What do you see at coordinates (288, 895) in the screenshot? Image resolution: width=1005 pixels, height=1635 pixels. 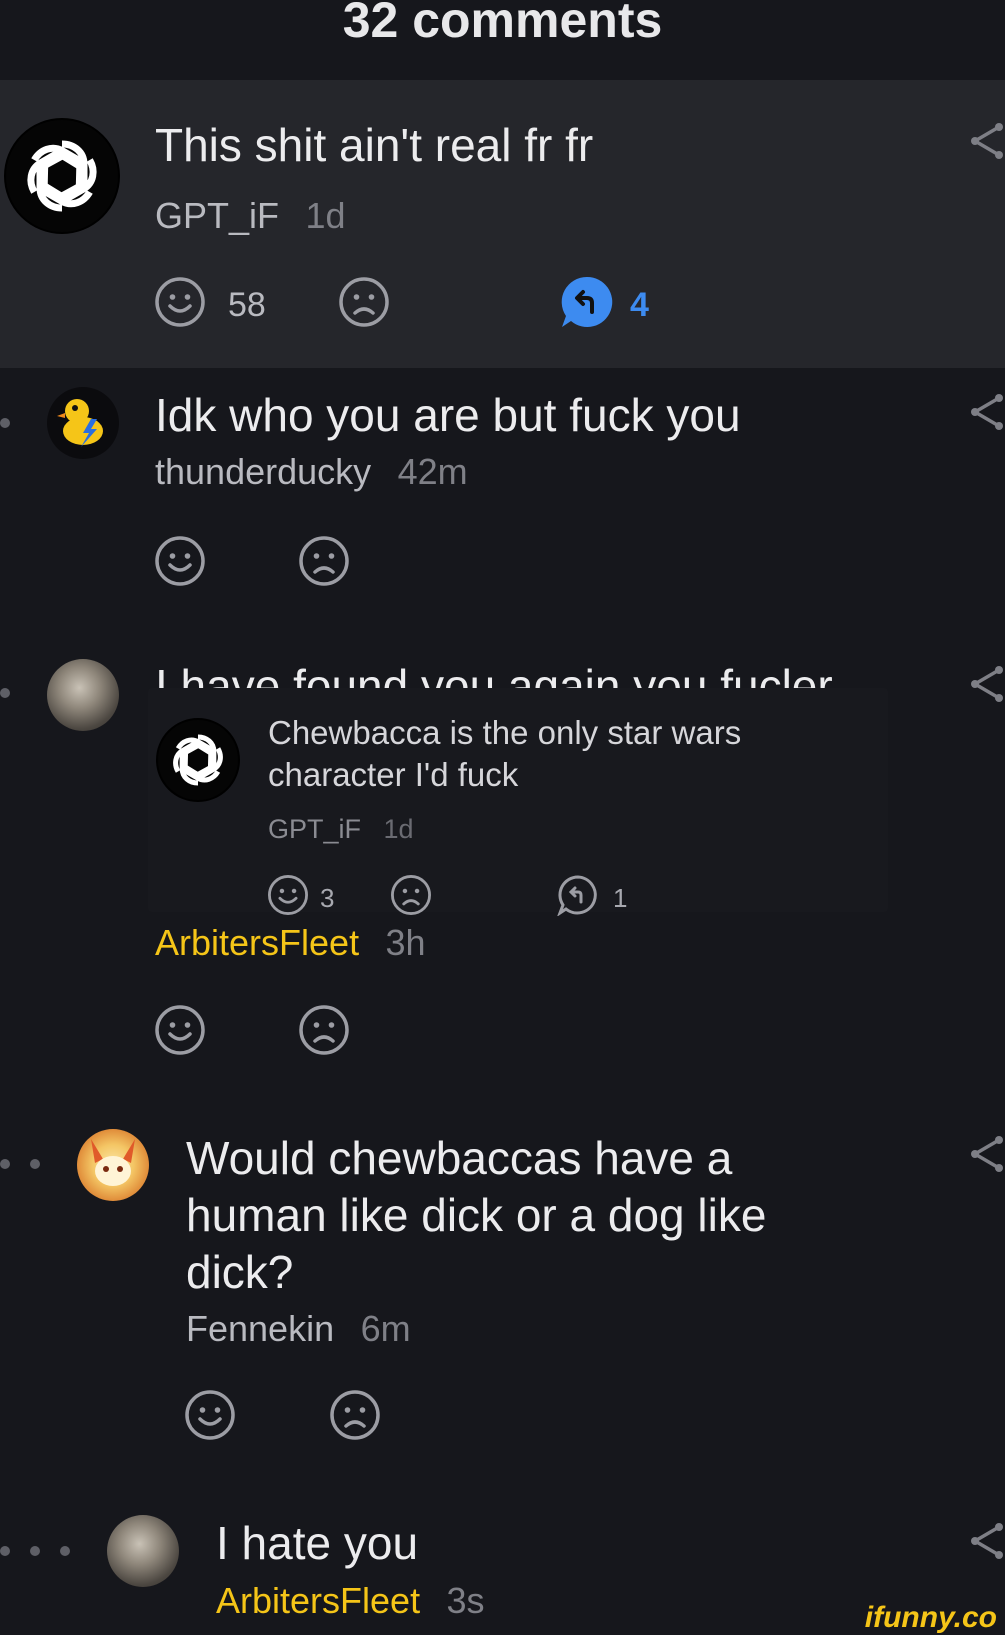 I see `quoted-smile-icon` at bounding box center [288, 895].